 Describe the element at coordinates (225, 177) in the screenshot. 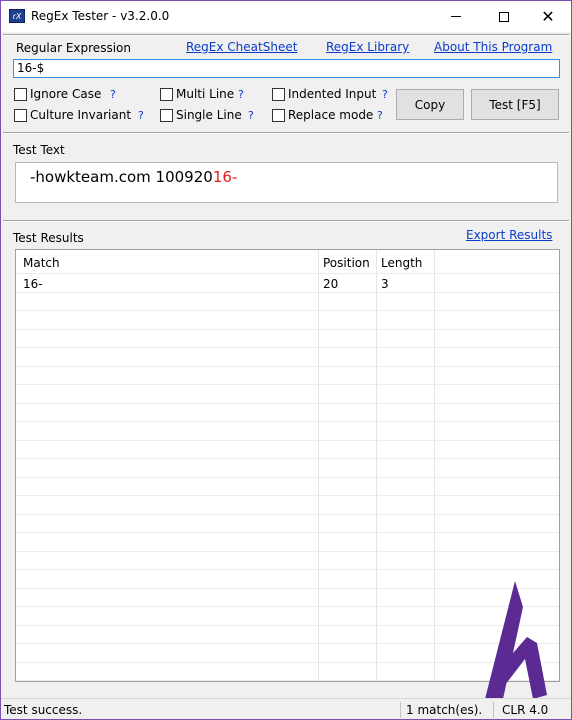

I see `test-text-match: 16-` at that location.